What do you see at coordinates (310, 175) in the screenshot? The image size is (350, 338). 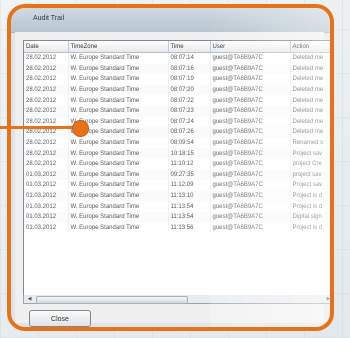 I see `table-cell: project sav` at bounding box center [310, 175].